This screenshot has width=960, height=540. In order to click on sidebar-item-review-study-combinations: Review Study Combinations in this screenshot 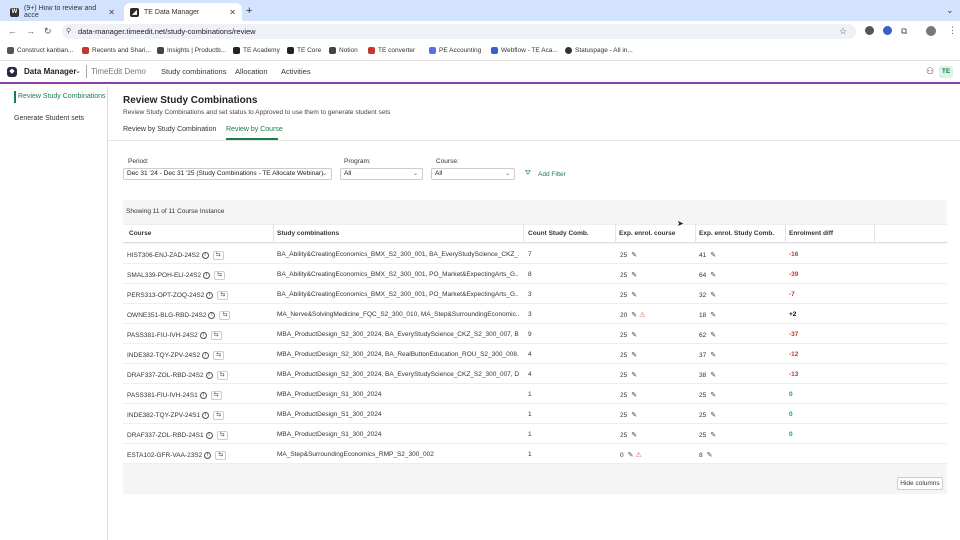, I will do `click(62, 96)`.